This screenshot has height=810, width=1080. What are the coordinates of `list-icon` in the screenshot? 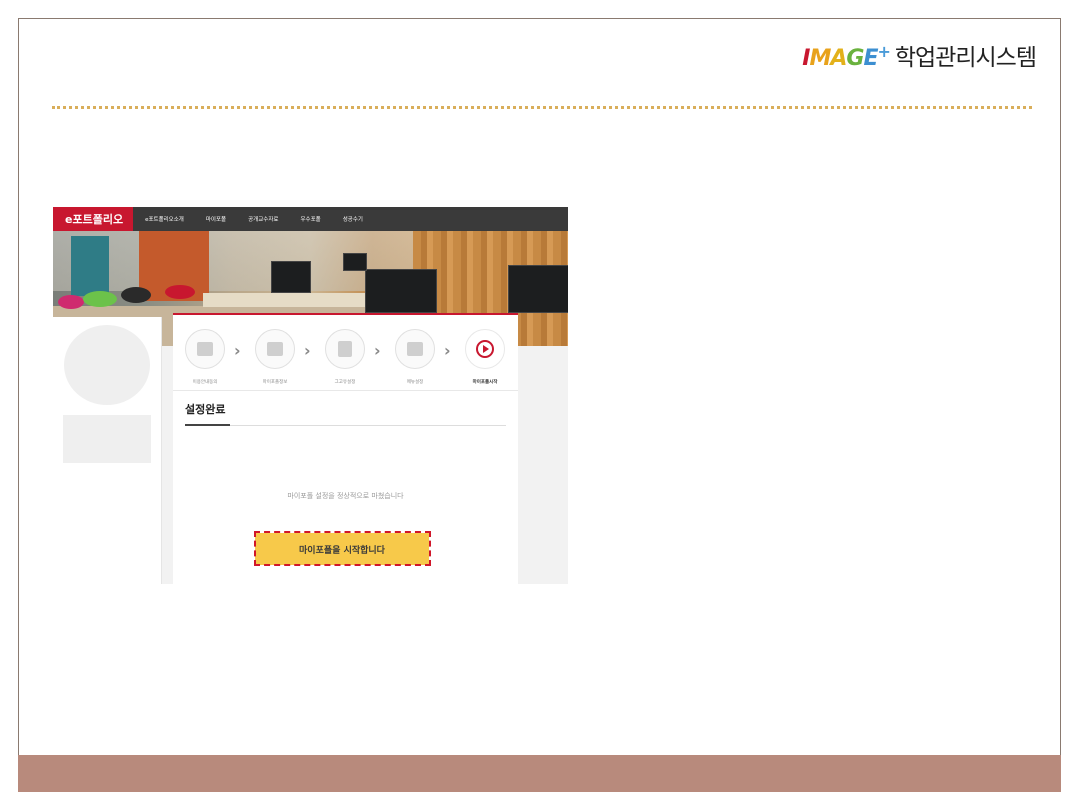 It's located at (415, 349).